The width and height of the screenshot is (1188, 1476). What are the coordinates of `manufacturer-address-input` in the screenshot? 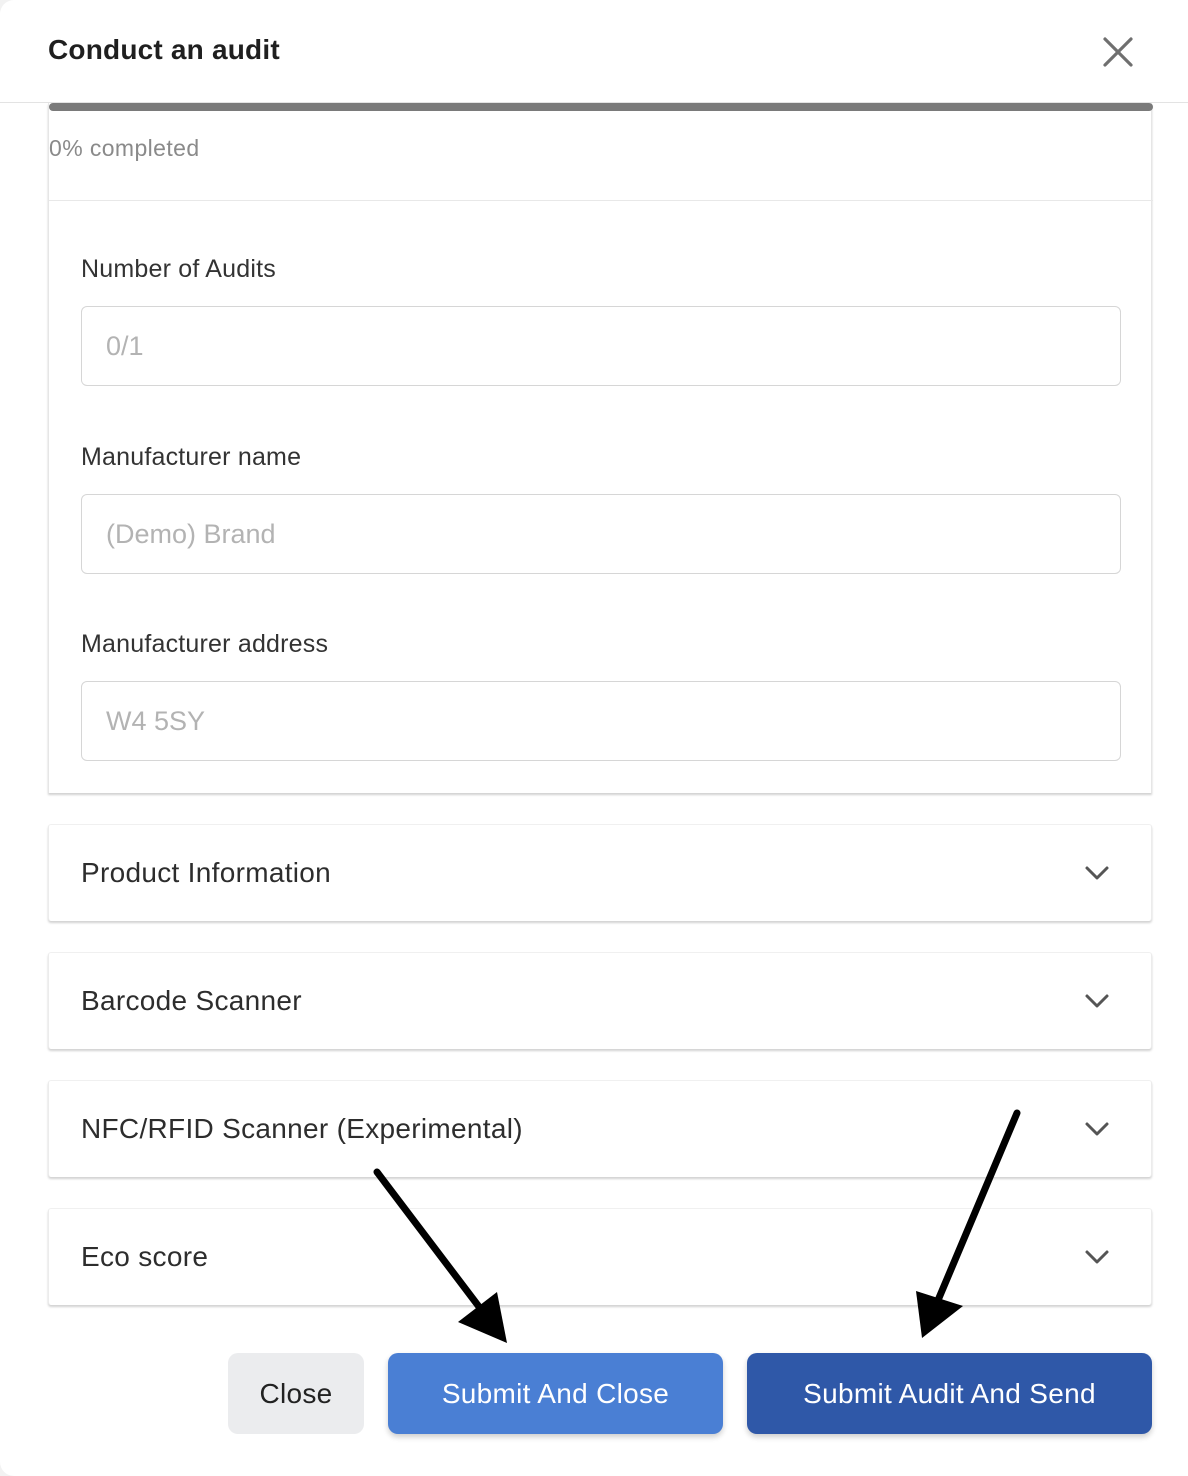 It's located at (601, 721).